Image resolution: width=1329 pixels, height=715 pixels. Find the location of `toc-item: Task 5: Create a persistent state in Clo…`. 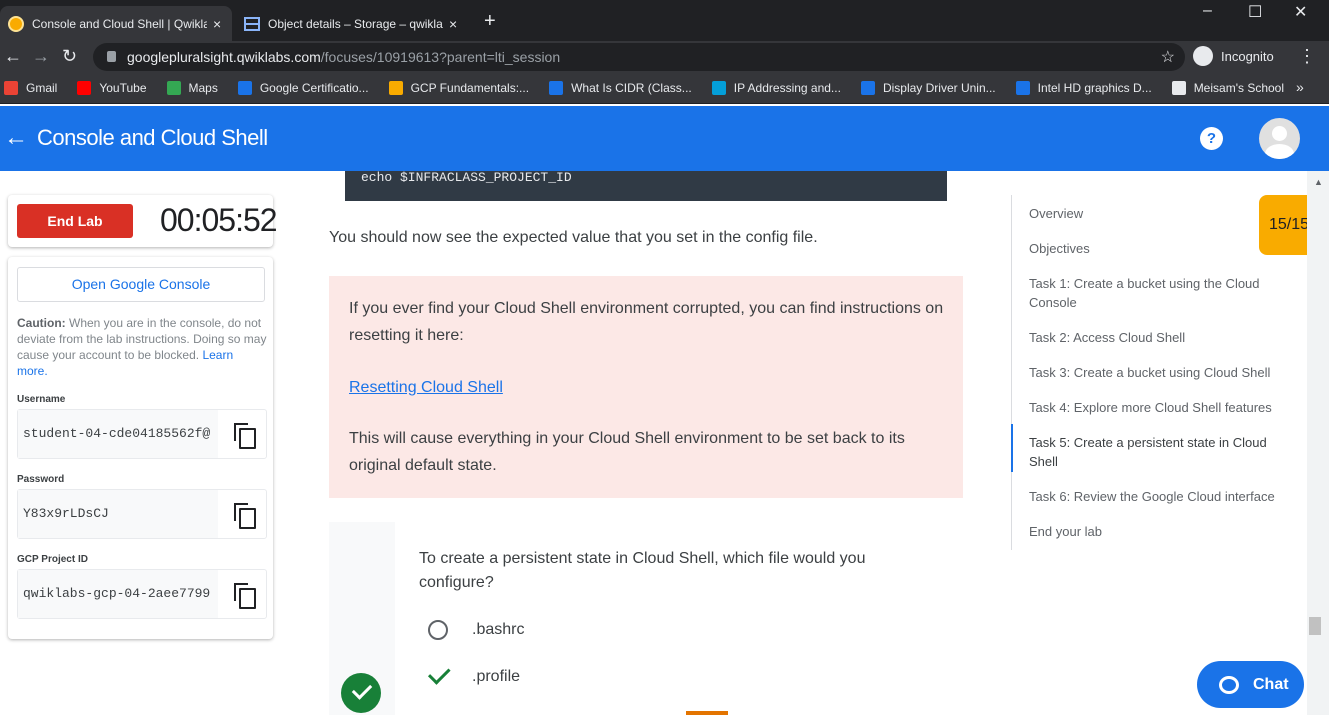

toc-item: Task 5: Create a persistent state in Clo… is located at coordinates (1159, 452).